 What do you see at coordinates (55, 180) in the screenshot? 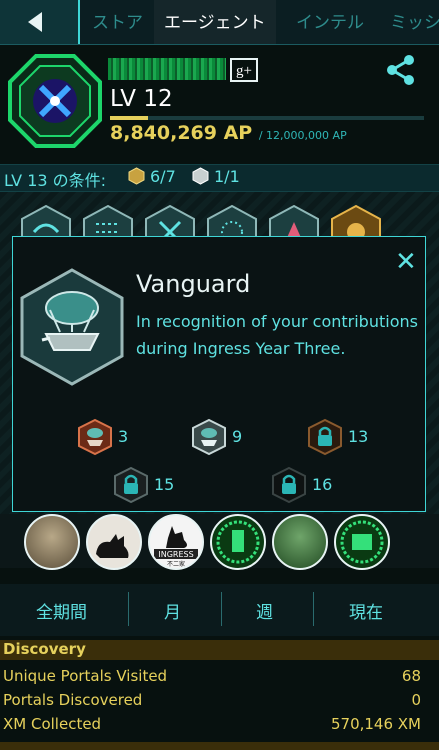
I see `requirements-label: LV 13 の条件:` at bounding box center [55, 180].